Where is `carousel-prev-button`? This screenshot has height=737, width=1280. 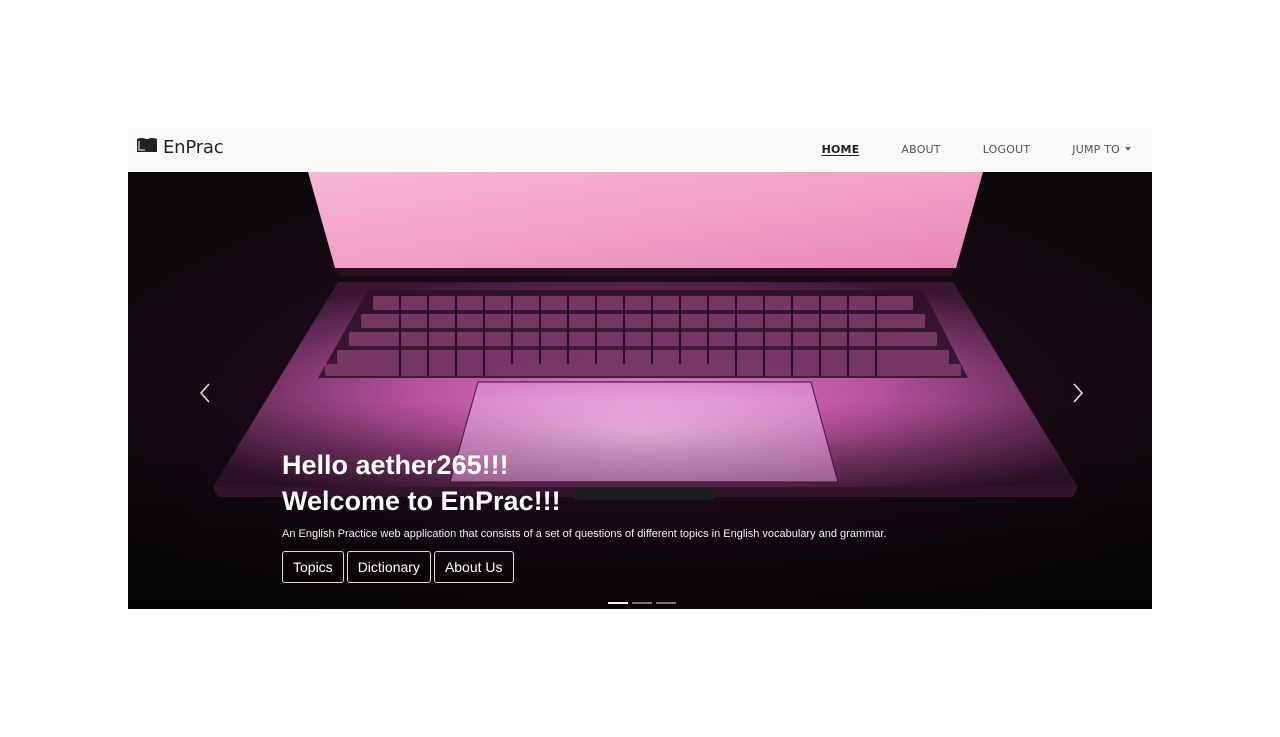
carousel-prev-button is located at coordinates (205, 395).